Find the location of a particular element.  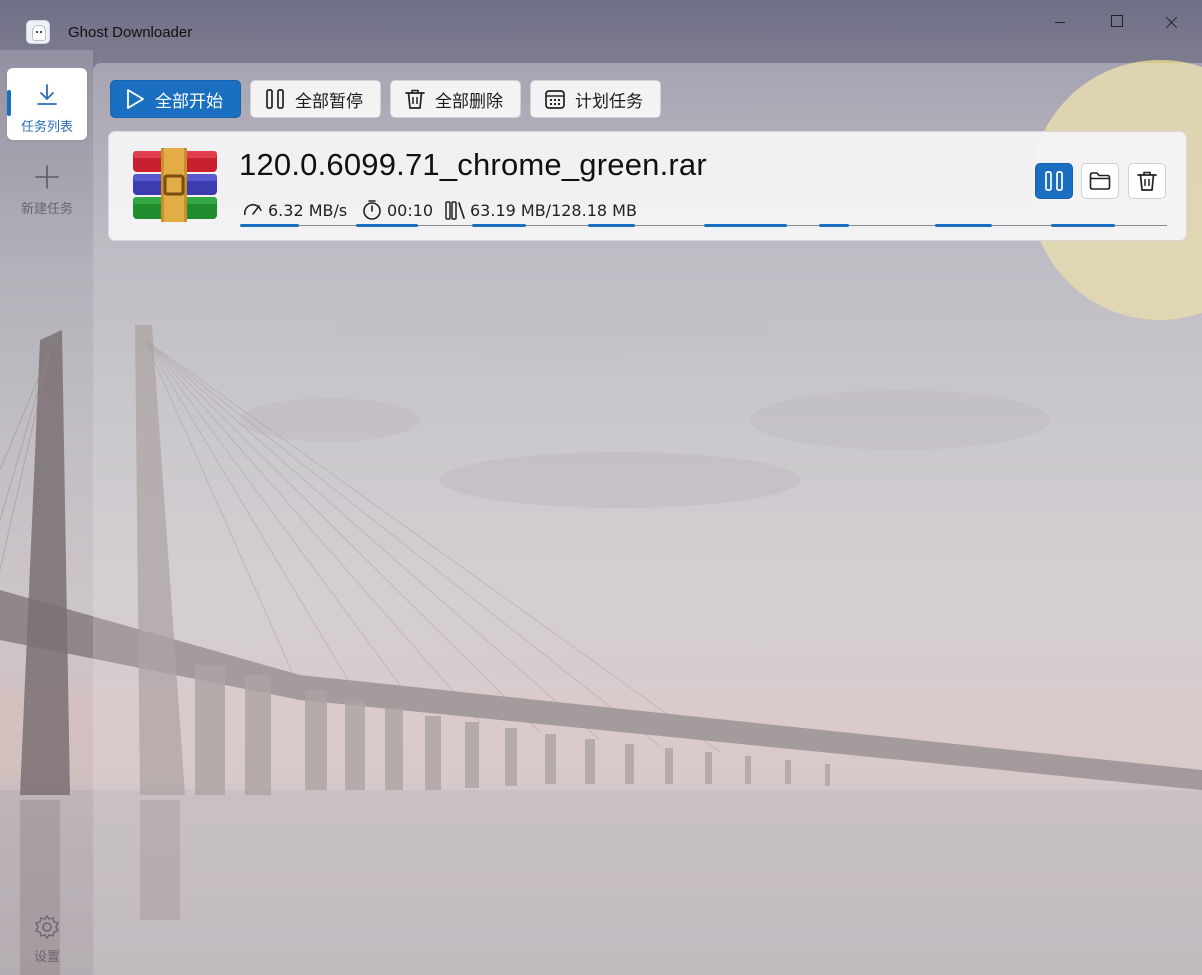

start-all-button: 全部开始 is located at coordinates (175, 99).